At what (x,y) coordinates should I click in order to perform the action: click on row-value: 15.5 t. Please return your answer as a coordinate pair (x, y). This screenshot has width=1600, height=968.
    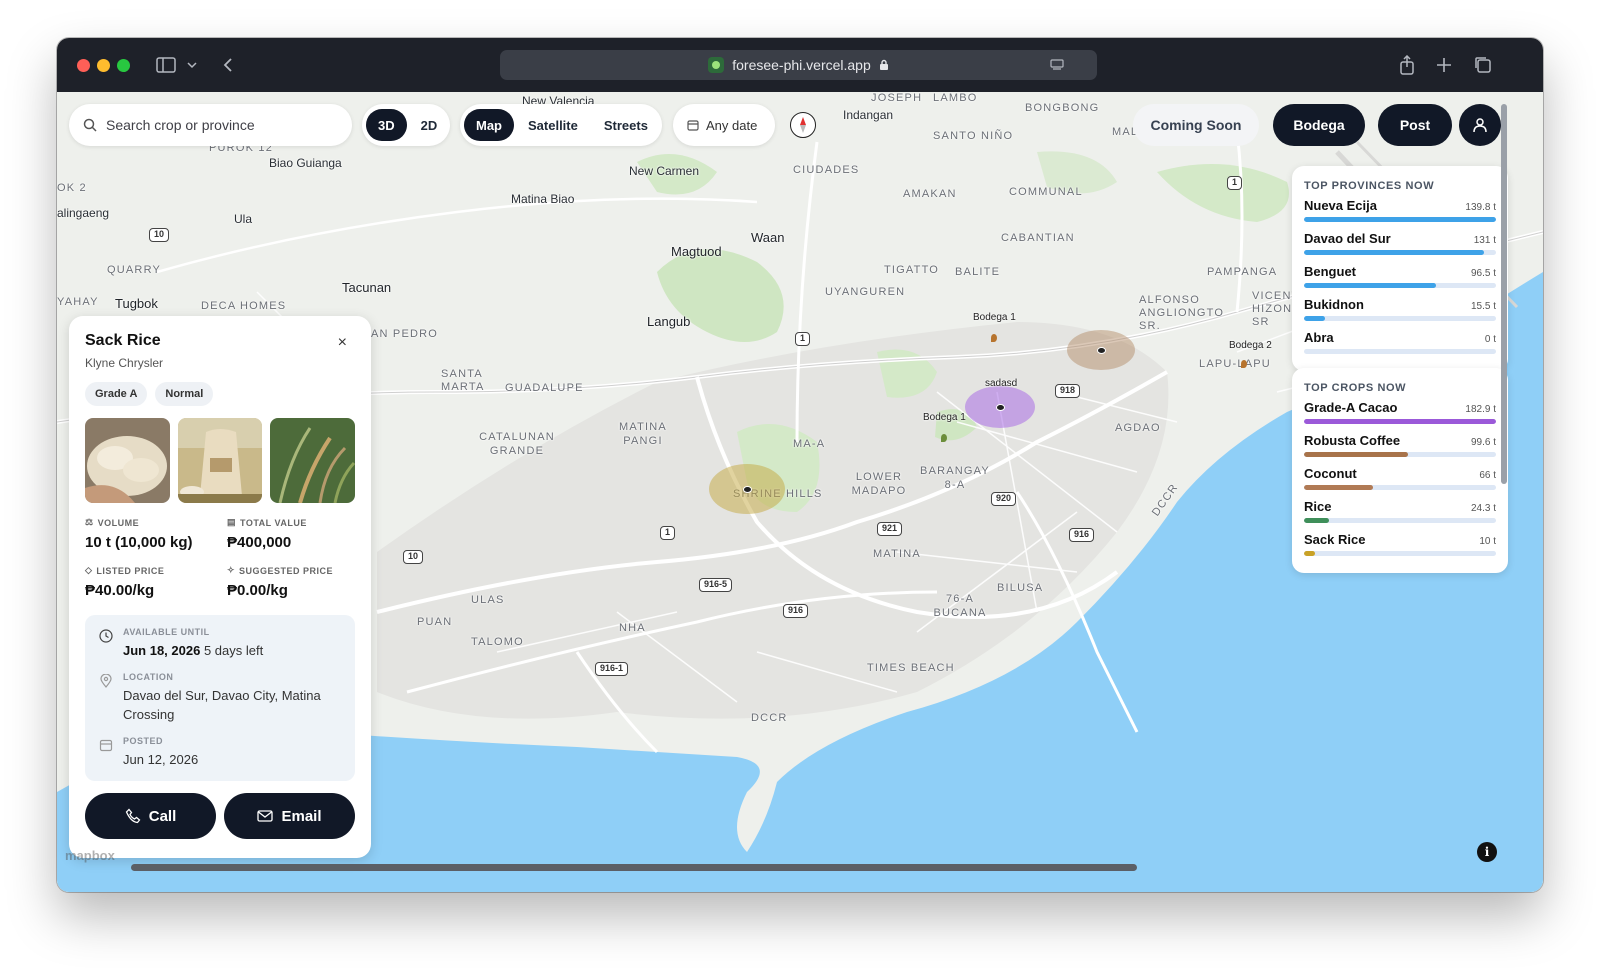
    Looking at the image, I should click on (1483, 306).